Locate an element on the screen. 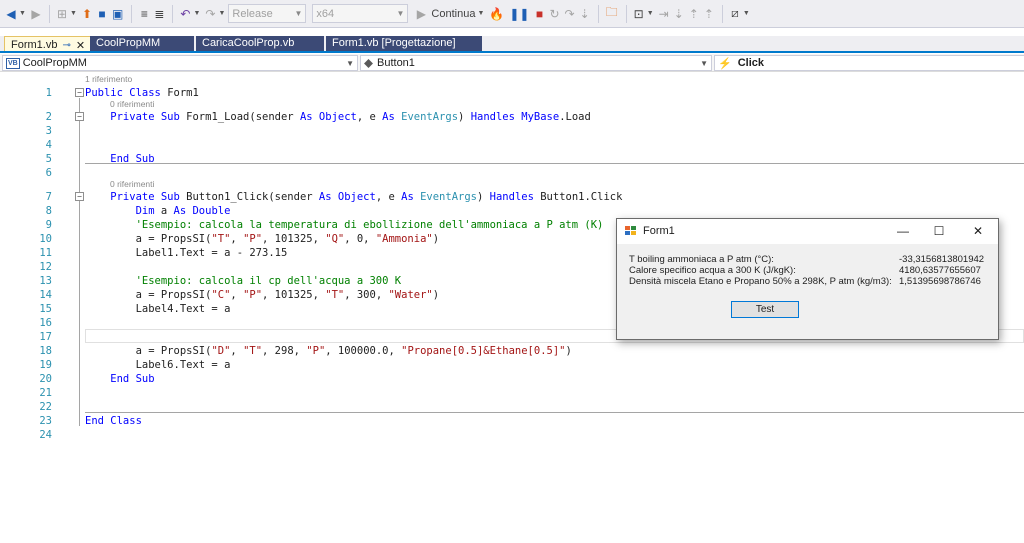 This screenshot has width=1024, height=543. identifier: , 100000.0, is located at coordinates (363, 351).